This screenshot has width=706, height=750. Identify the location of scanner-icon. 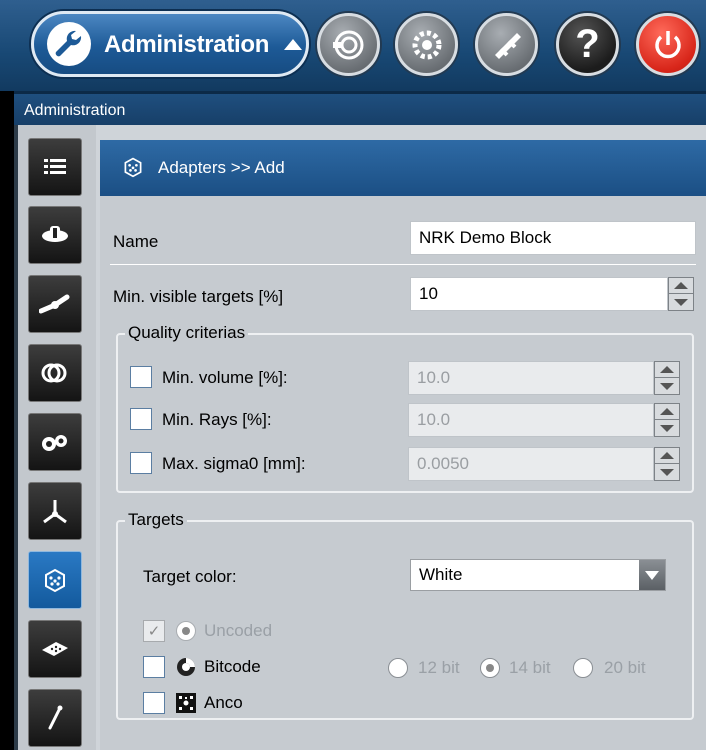
(55, 234).